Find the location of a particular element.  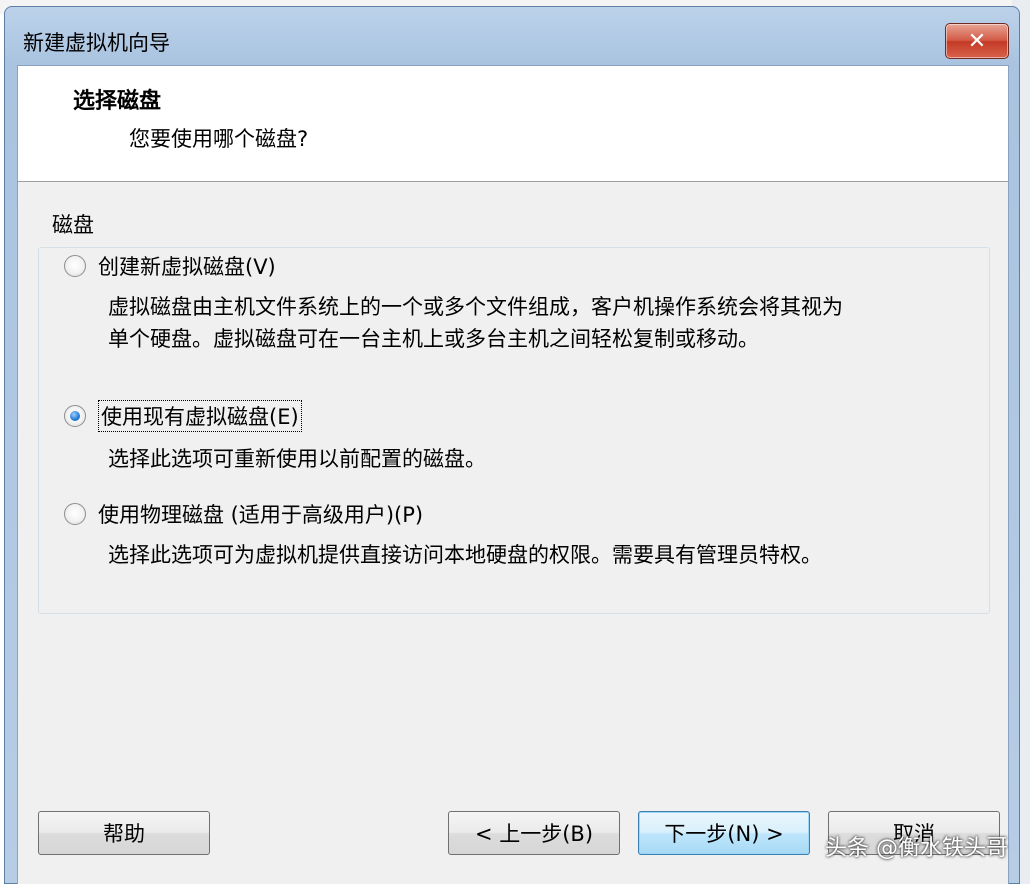

close-icon: ✕ is located at coordinates (977, 41).